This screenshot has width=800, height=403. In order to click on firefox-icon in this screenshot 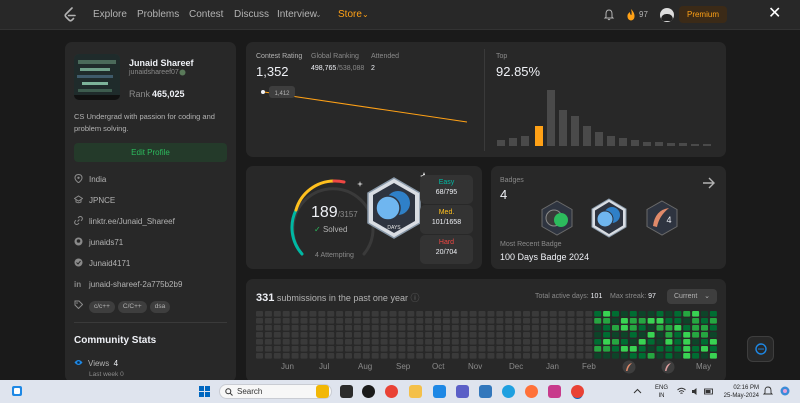, I will do `click(531, 391)`.